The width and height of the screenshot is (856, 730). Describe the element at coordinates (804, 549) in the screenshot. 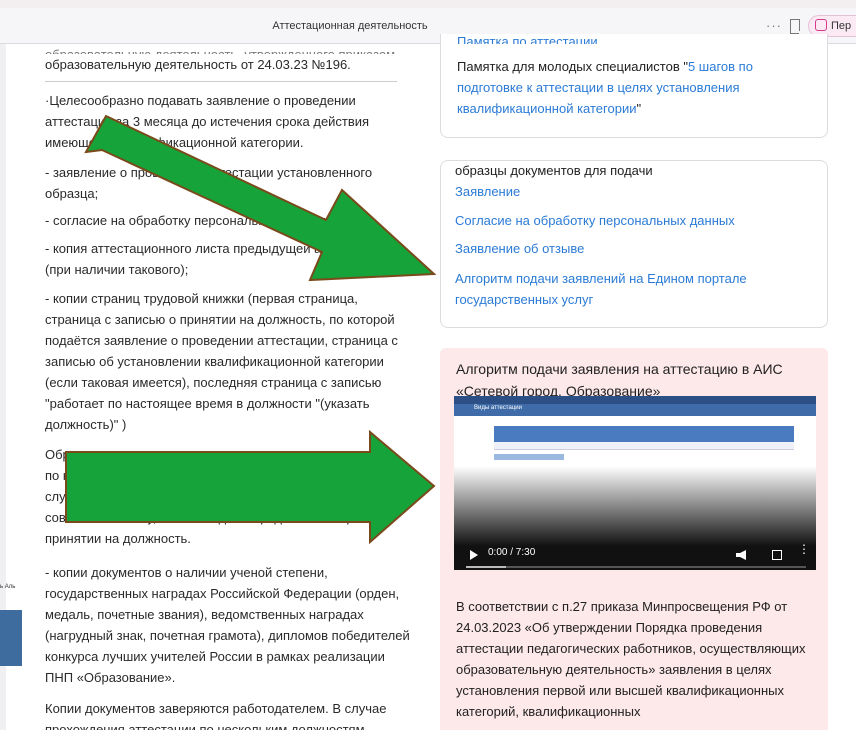

I see `more-vert-icon: ⋮` at that location.